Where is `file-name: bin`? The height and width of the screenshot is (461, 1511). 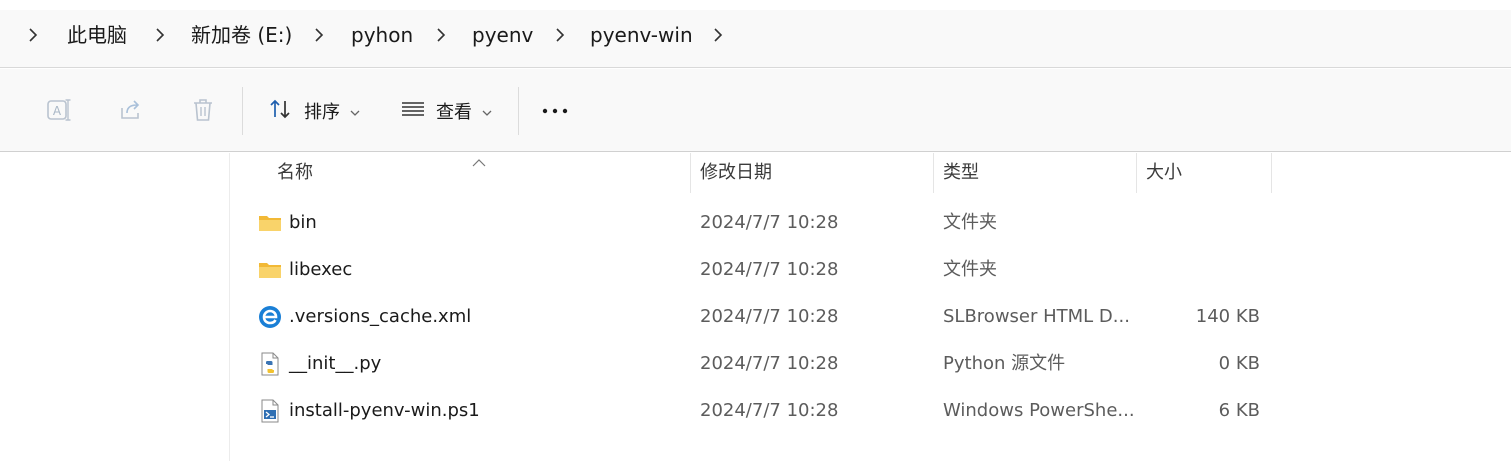 file-name: bin is located at coordinates (303, 222).